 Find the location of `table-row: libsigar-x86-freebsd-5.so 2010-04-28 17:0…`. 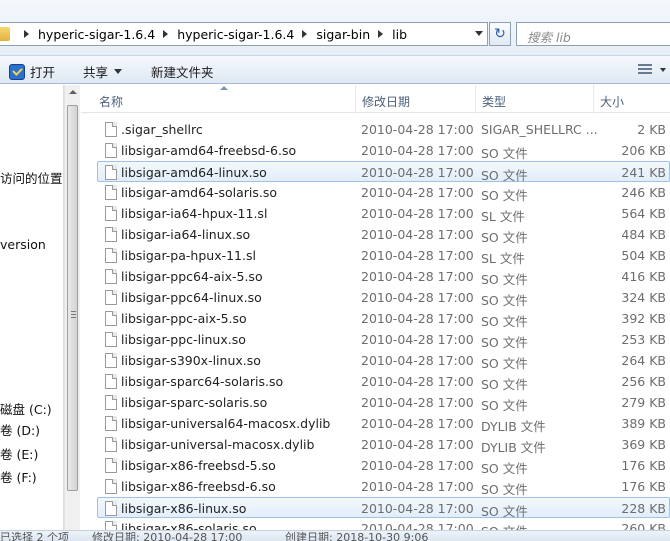

table-row: libsigar-x86-freebsd-5.so 2010-04-28 17:0… is located at coordinates (375, 465).